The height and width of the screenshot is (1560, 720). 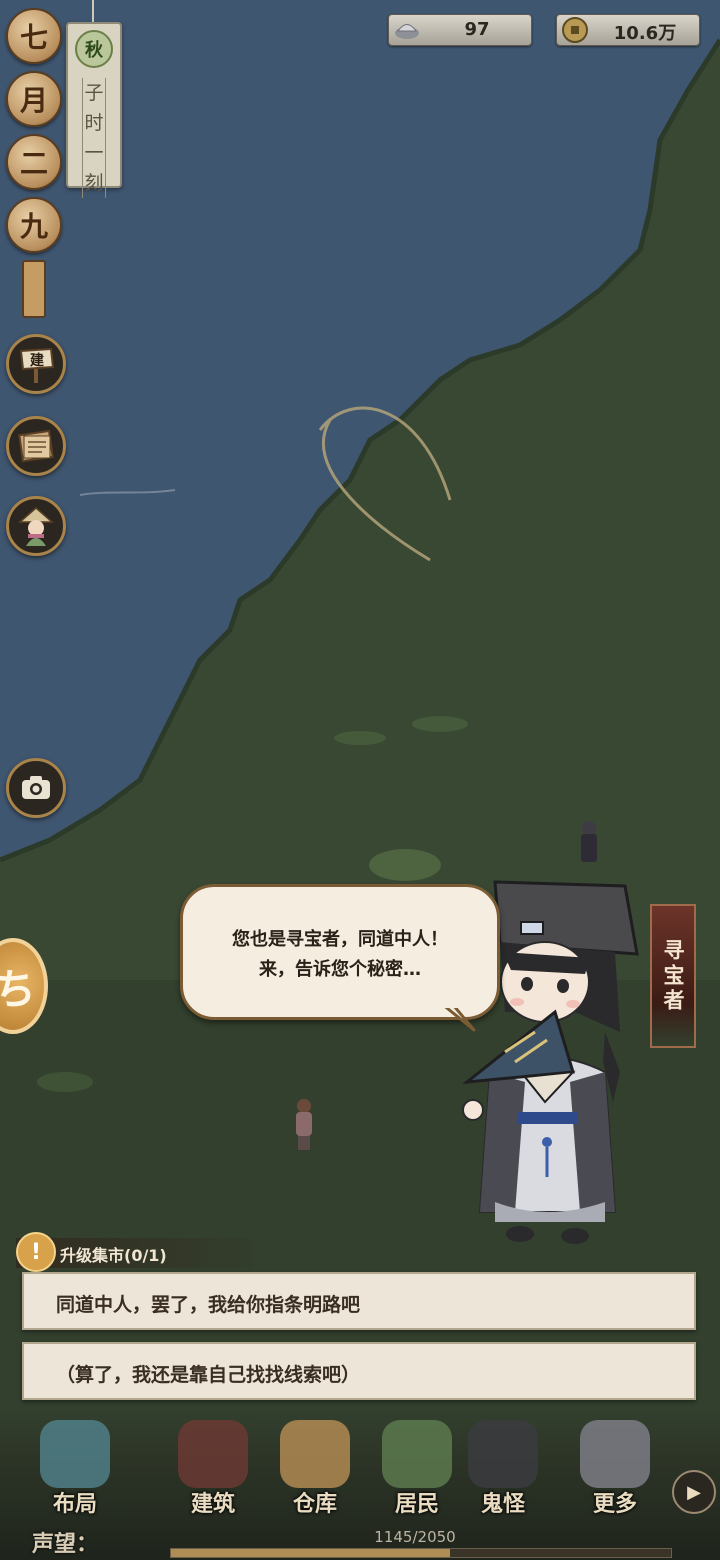 What do you see at coordinates (645, 33) in the screenshot?
I see `coin-value: 10.6万` at bounding box center [645, 33].